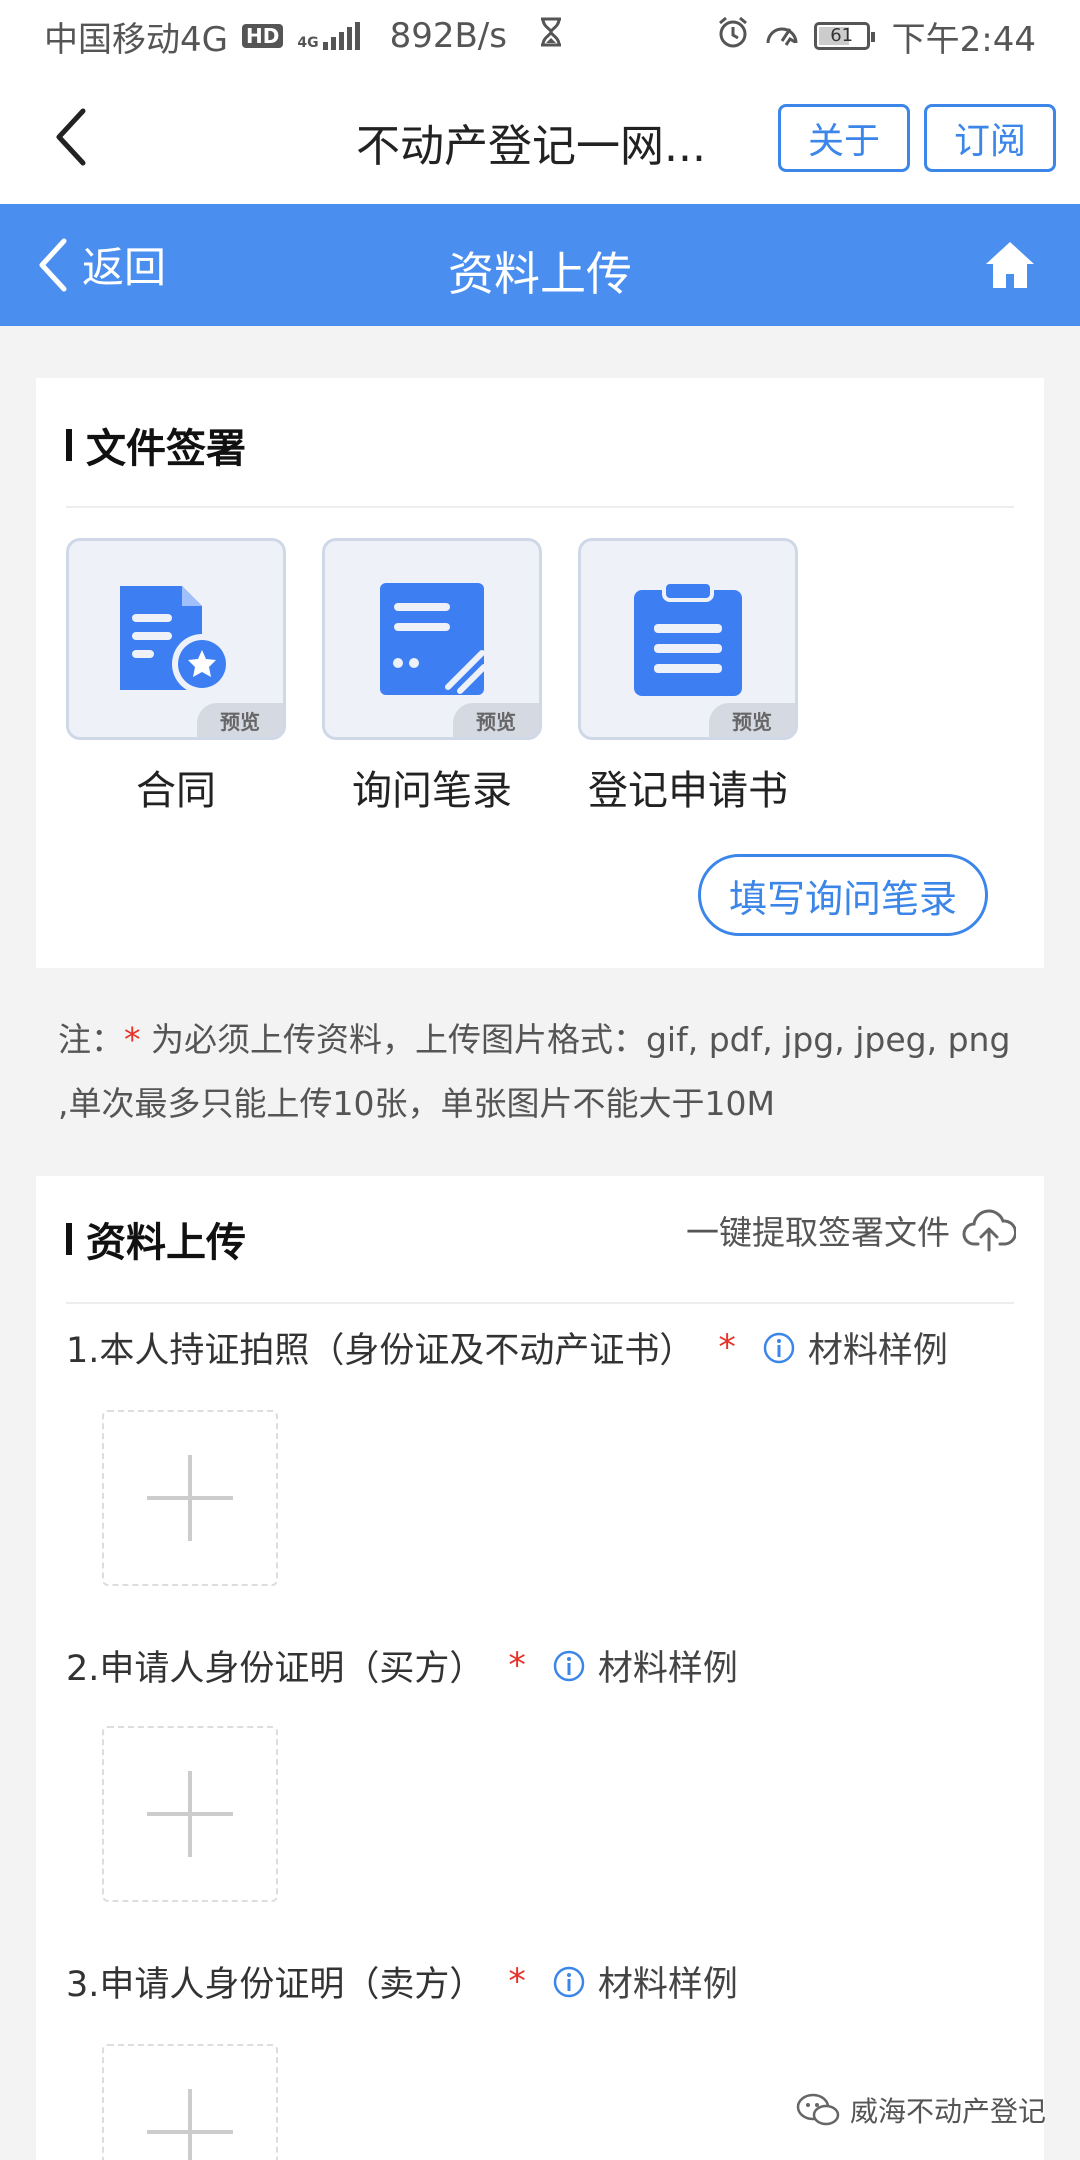  I want to click on section-title-upload: 资料上传, so click(156, 1239).